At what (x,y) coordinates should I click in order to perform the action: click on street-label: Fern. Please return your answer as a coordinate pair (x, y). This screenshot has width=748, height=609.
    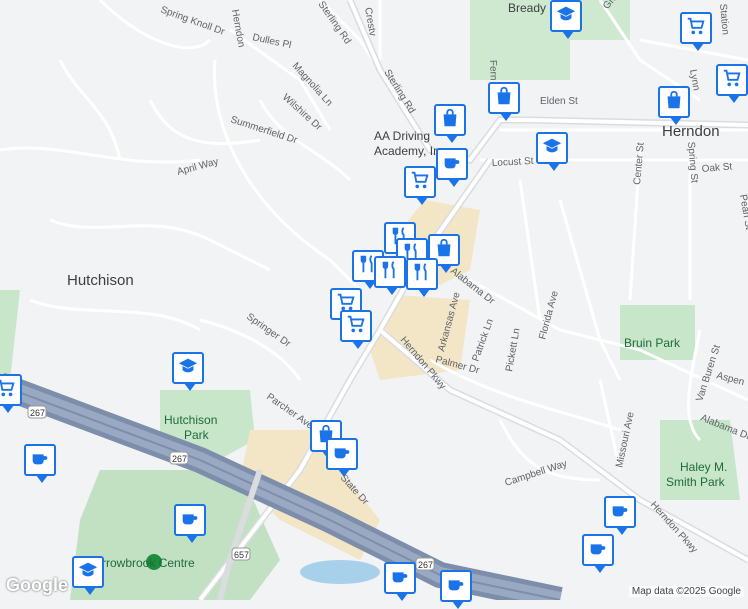
    Looking at the image, I should click on (493, 70).